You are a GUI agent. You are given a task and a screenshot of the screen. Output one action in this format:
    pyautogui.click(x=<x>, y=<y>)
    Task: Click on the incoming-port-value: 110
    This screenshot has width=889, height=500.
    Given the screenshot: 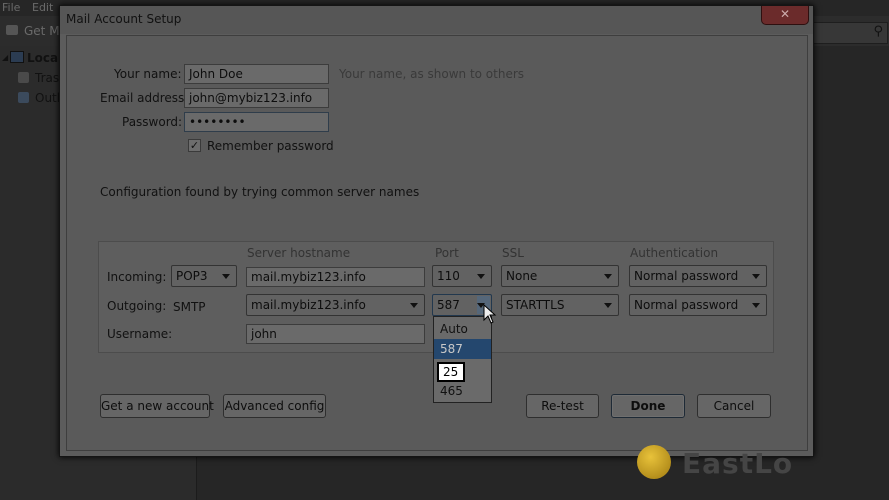 What is the action you would take?
    pyautogui.click(x=448, y=276)
    